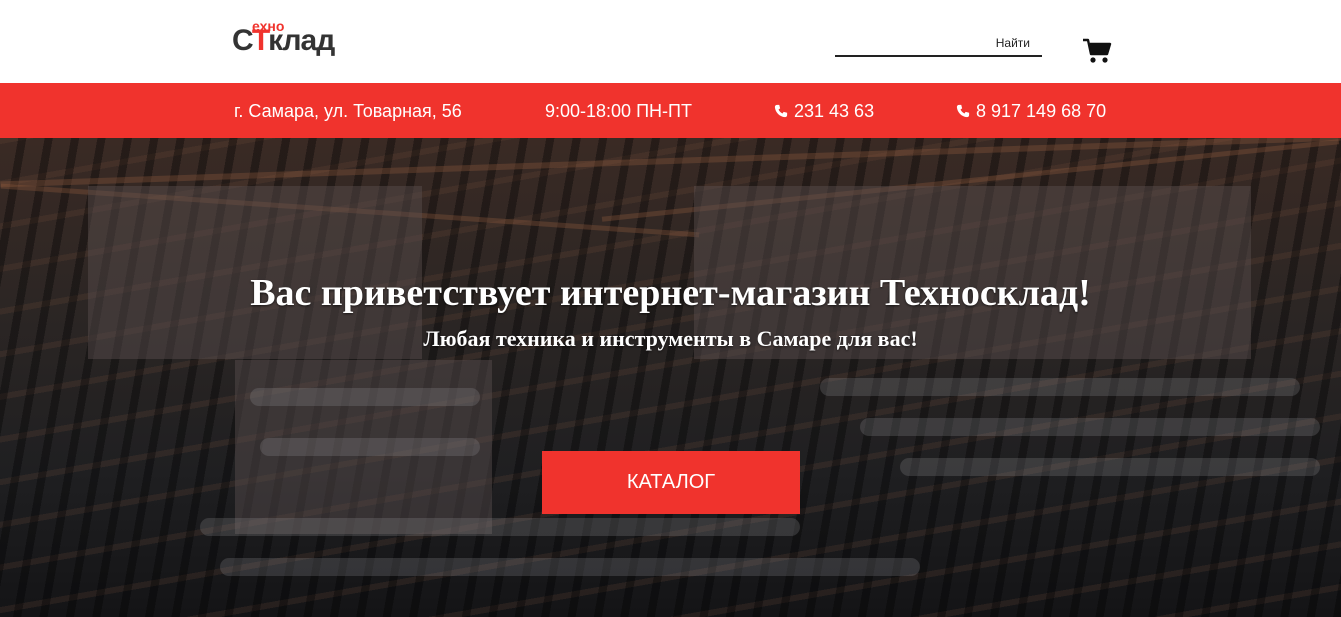 This screenshot has height=617, width=1341. I want to click on logo-t-letter: Т, so click(260, 40).